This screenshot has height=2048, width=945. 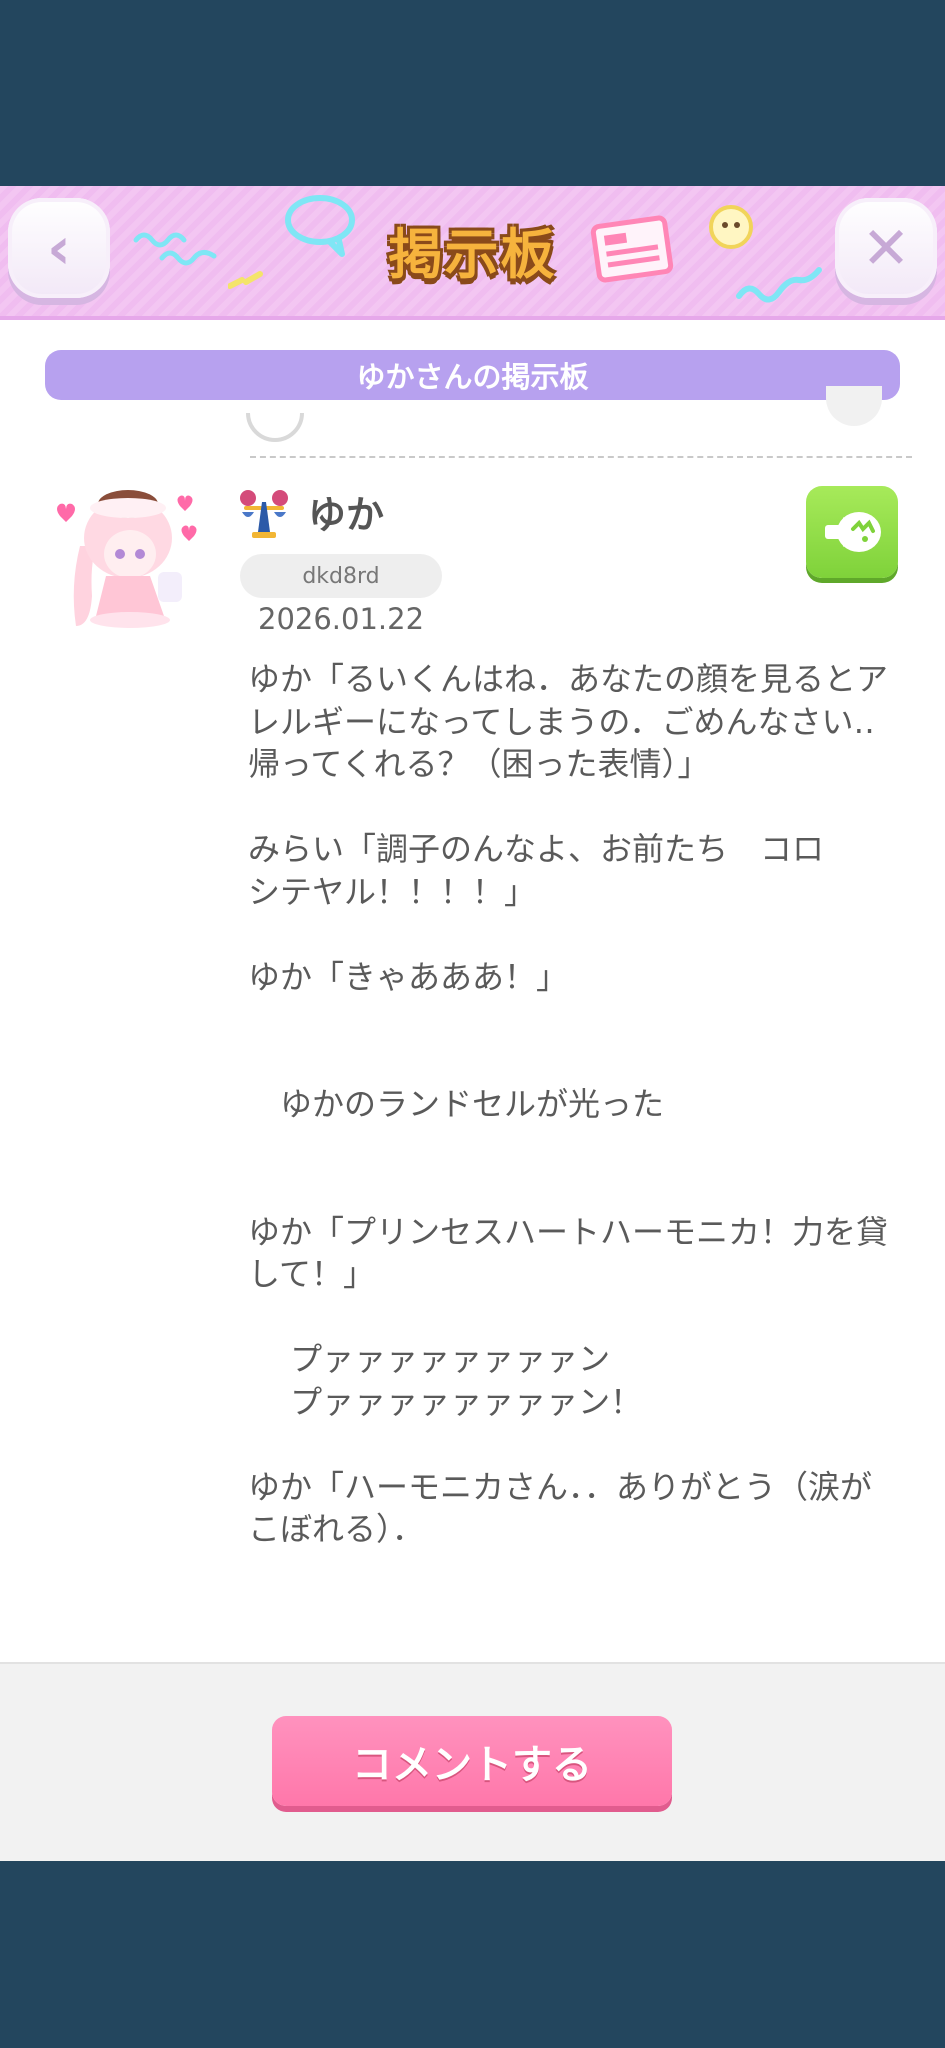 I want to click on close-icon: ✕, so click(x=886, y=248).